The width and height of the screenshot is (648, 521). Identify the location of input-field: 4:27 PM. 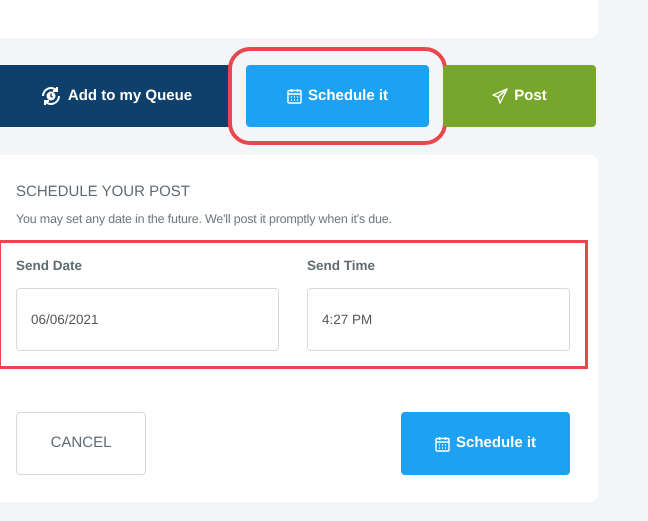
(438, 319).